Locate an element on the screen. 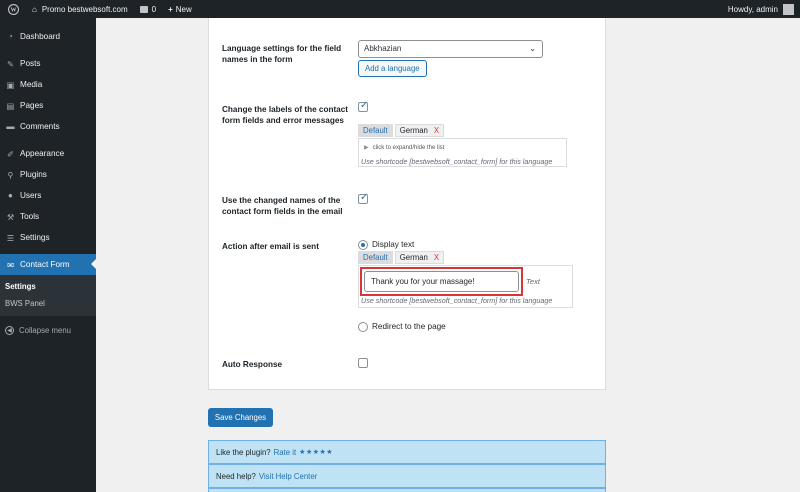 The image size is (800, 492). help-text: Need help? is located at coordinates (236, 476).